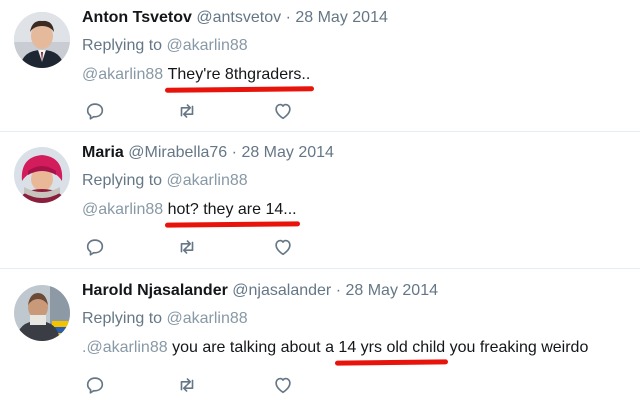 The image size is (640, 406). Describe the element at coordinates (155, 290) in the screenshot. I see `display-name: Harold Njasalander` at that location.